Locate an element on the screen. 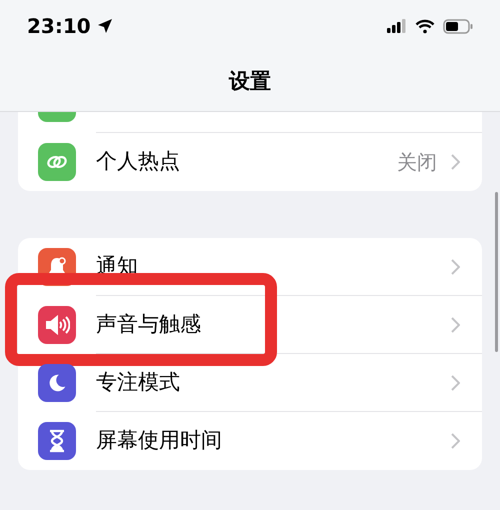  battery-icon is located at coordinates (458, 26).